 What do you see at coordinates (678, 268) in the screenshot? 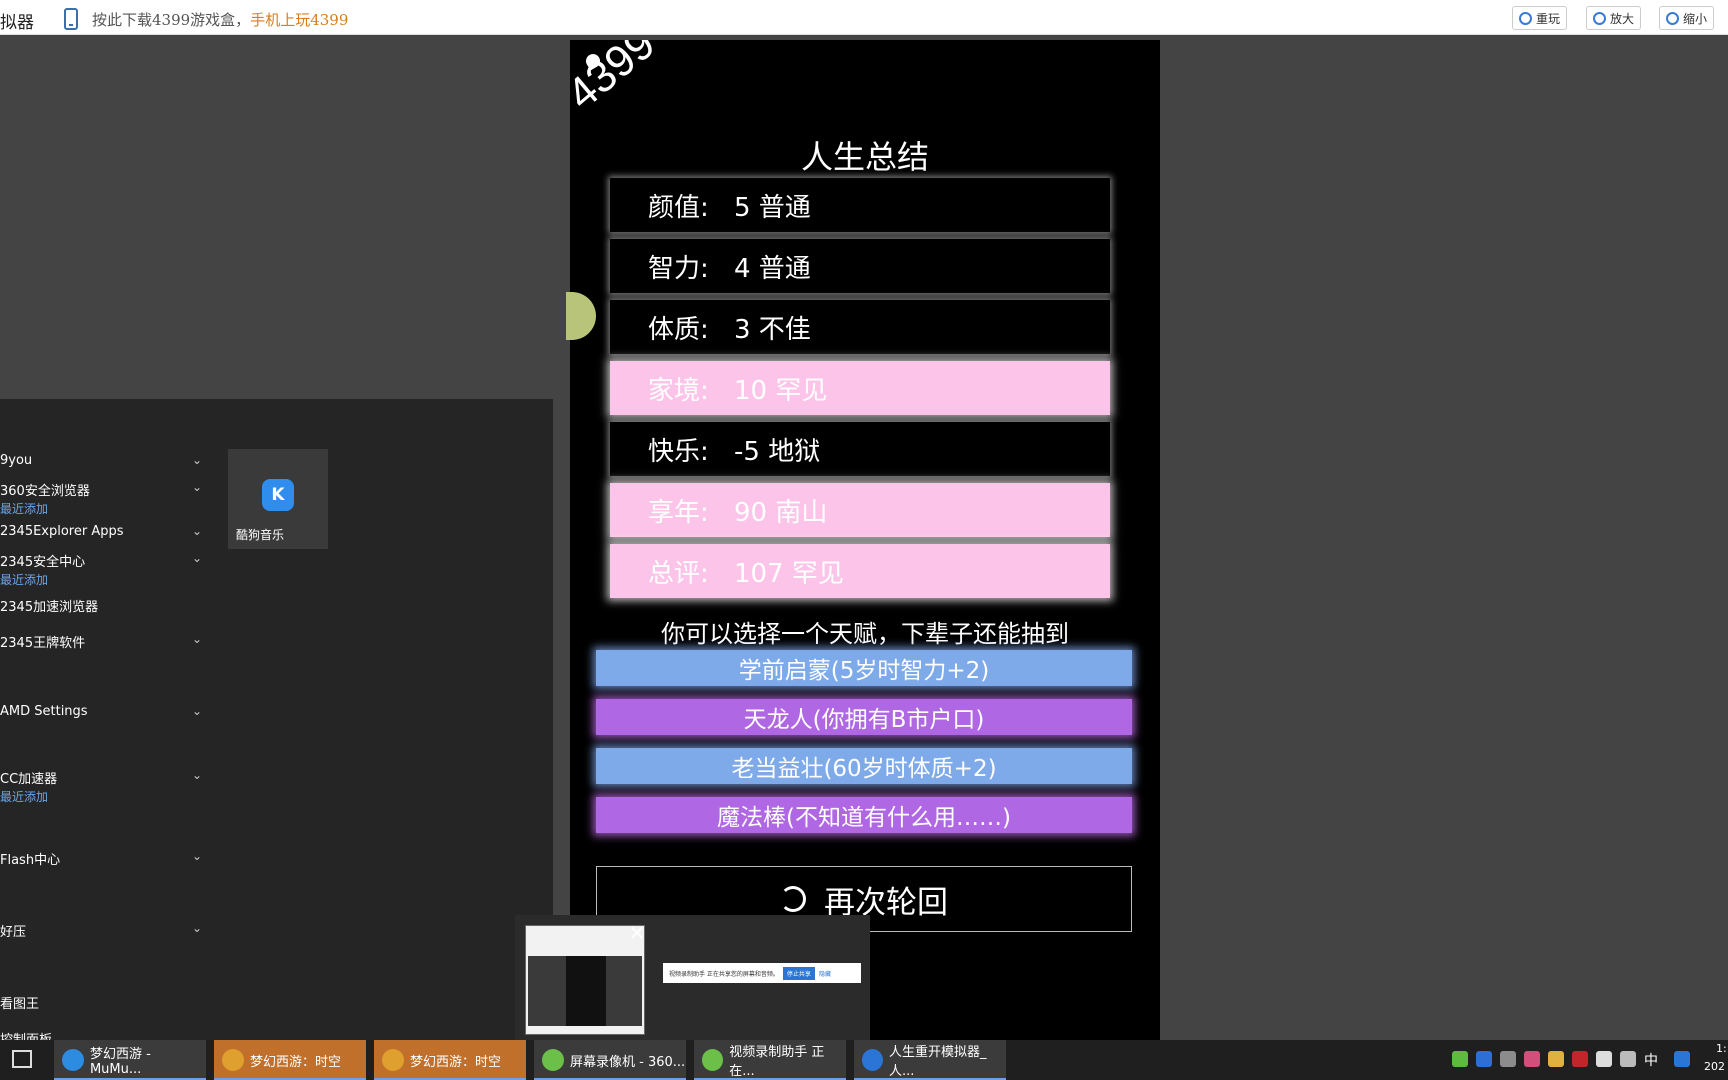
I see `stat-label: 智力:` at bounding box center [678, 268].